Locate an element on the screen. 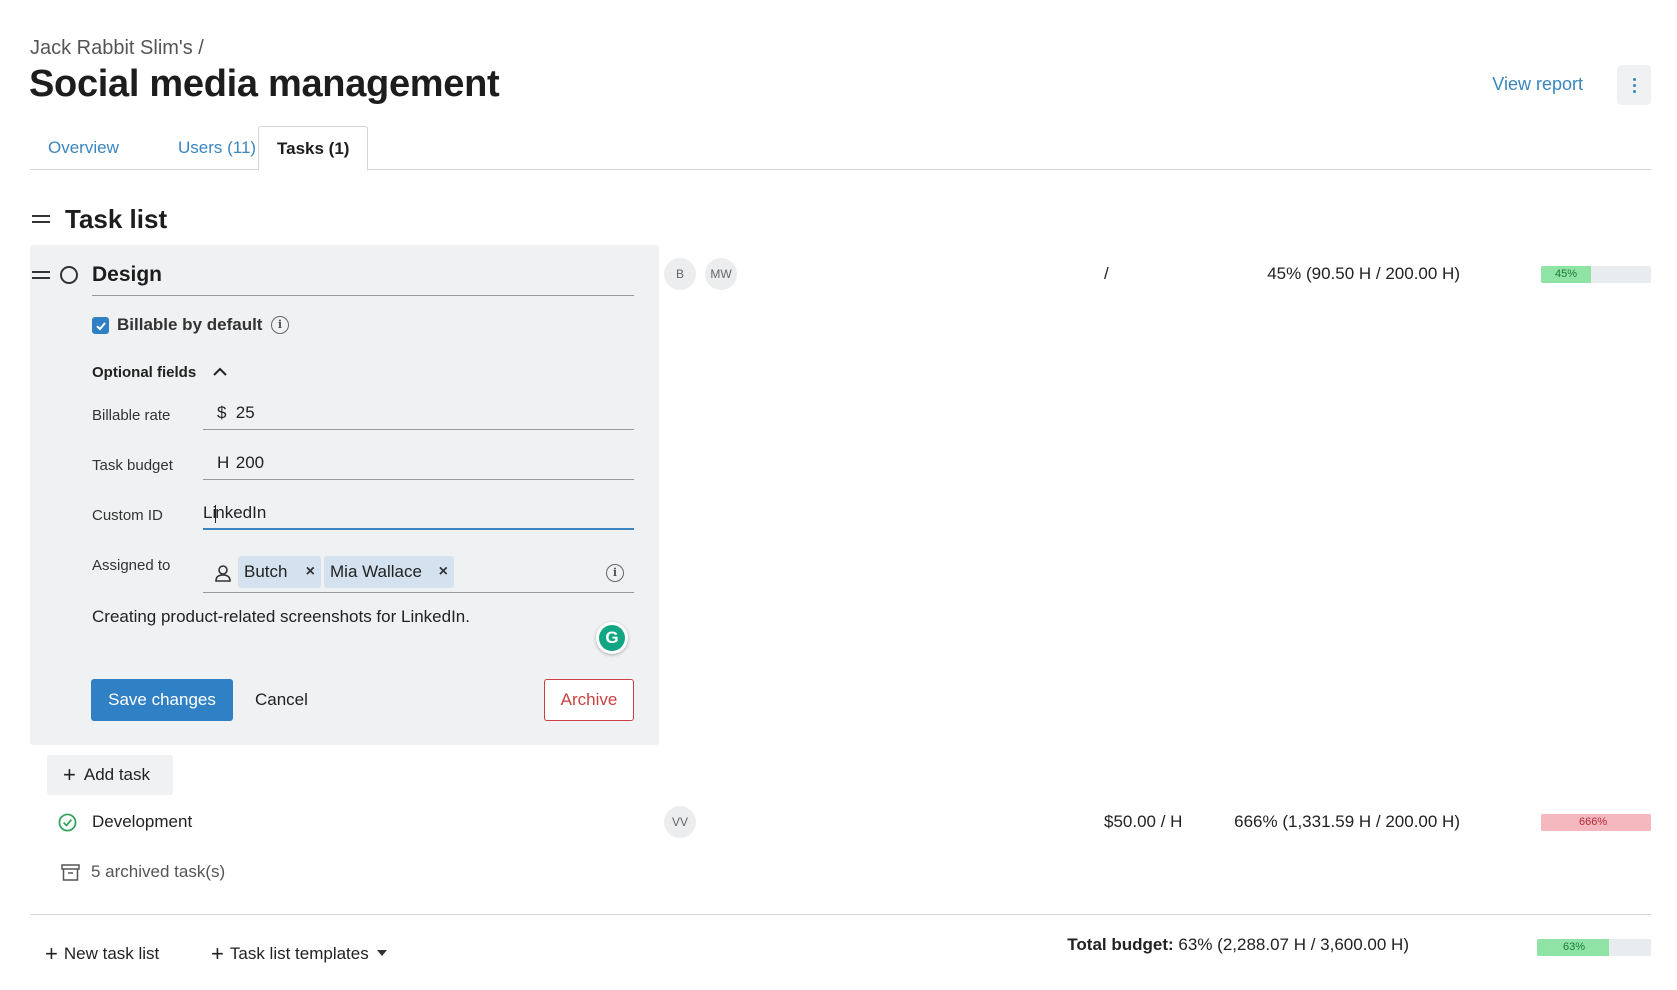 The height and width of the screenshot is (990, 1677). assigned-to-input: Butch × Mia Wallace × i is located at coordinates (418, 573).